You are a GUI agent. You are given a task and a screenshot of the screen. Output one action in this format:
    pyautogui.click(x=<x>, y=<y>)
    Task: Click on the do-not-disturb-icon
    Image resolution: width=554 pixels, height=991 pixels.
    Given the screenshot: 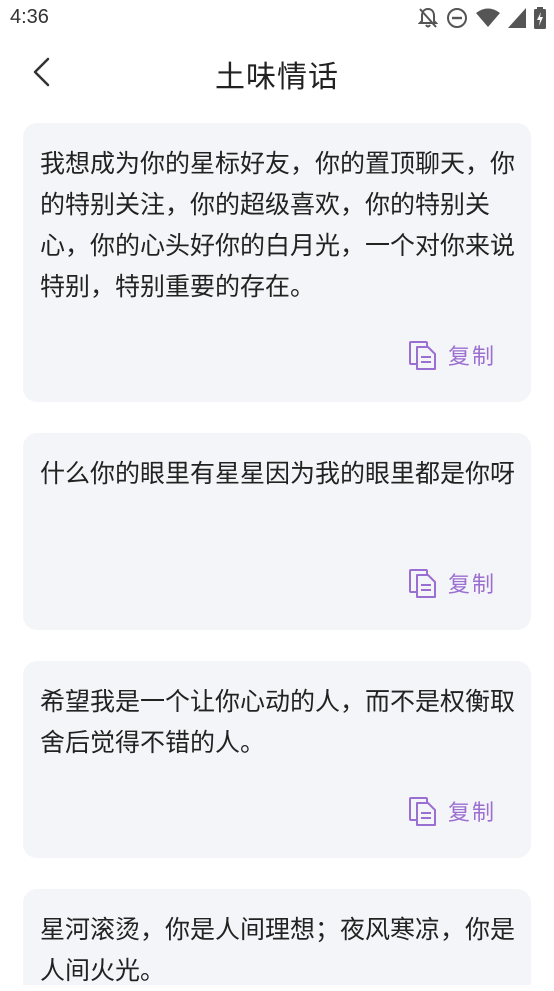 What is the action you would take?
    pyautogui.click(x=457, y=18)
    